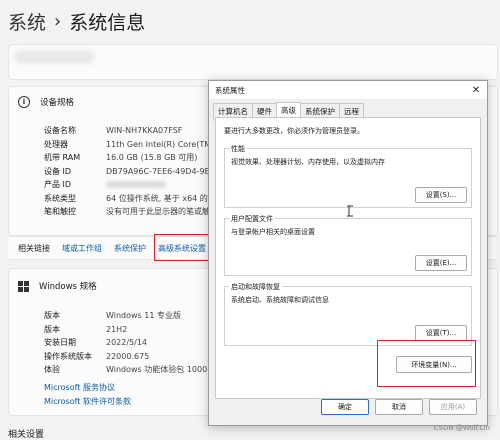  I want to click on ok-button: 确定, so click(345, 407).